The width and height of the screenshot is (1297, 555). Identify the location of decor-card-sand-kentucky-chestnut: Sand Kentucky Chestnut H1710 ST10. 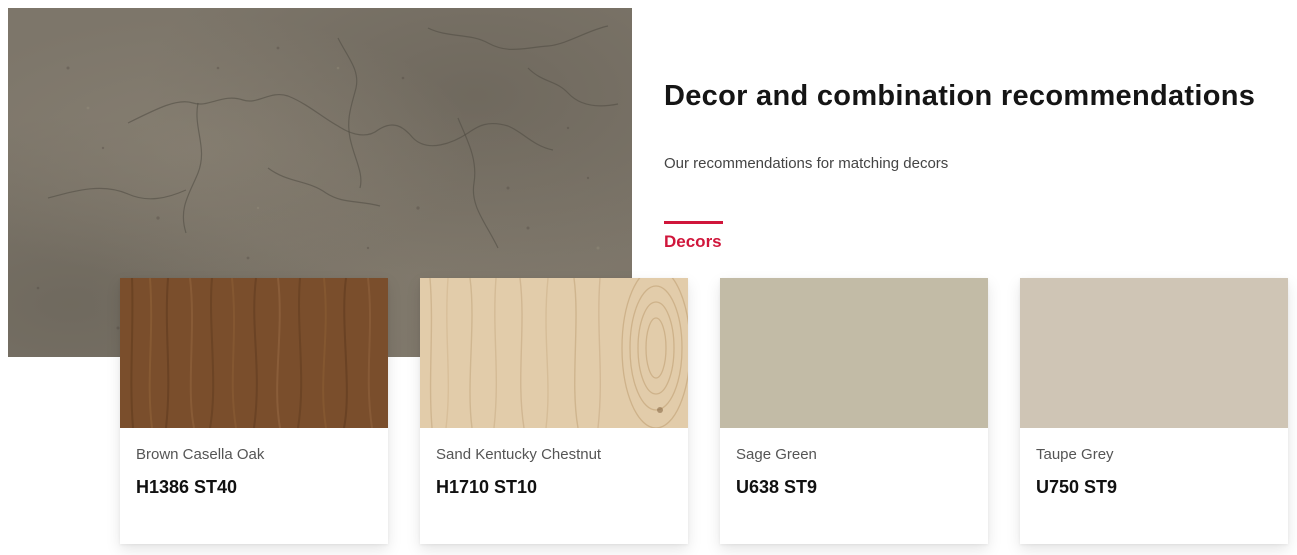
(554, 411).